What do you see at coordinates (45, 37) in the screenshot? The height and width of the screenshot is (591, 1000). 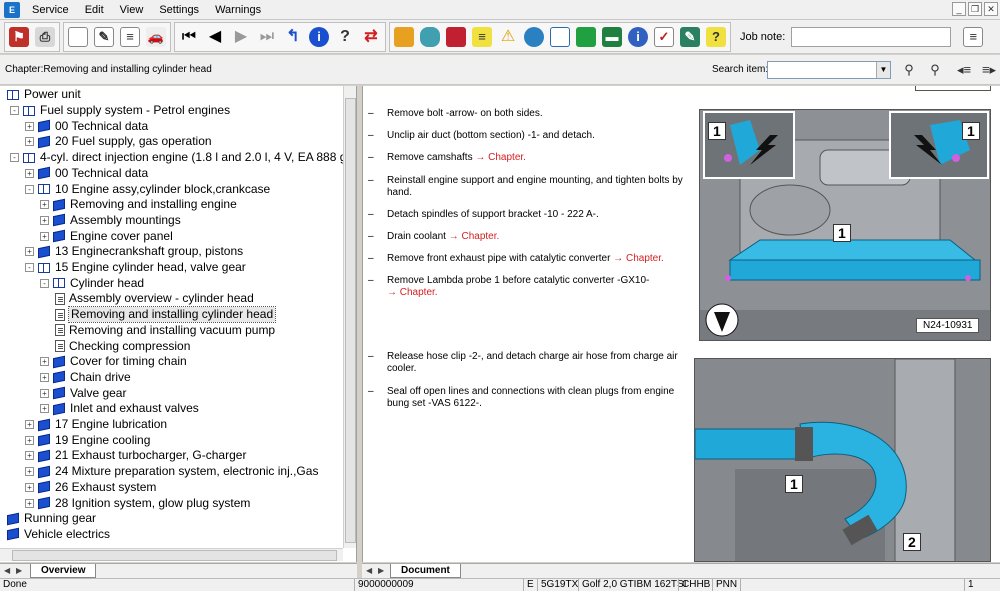 I see `print-icon: ⎙` at bounding box center [45, 37].